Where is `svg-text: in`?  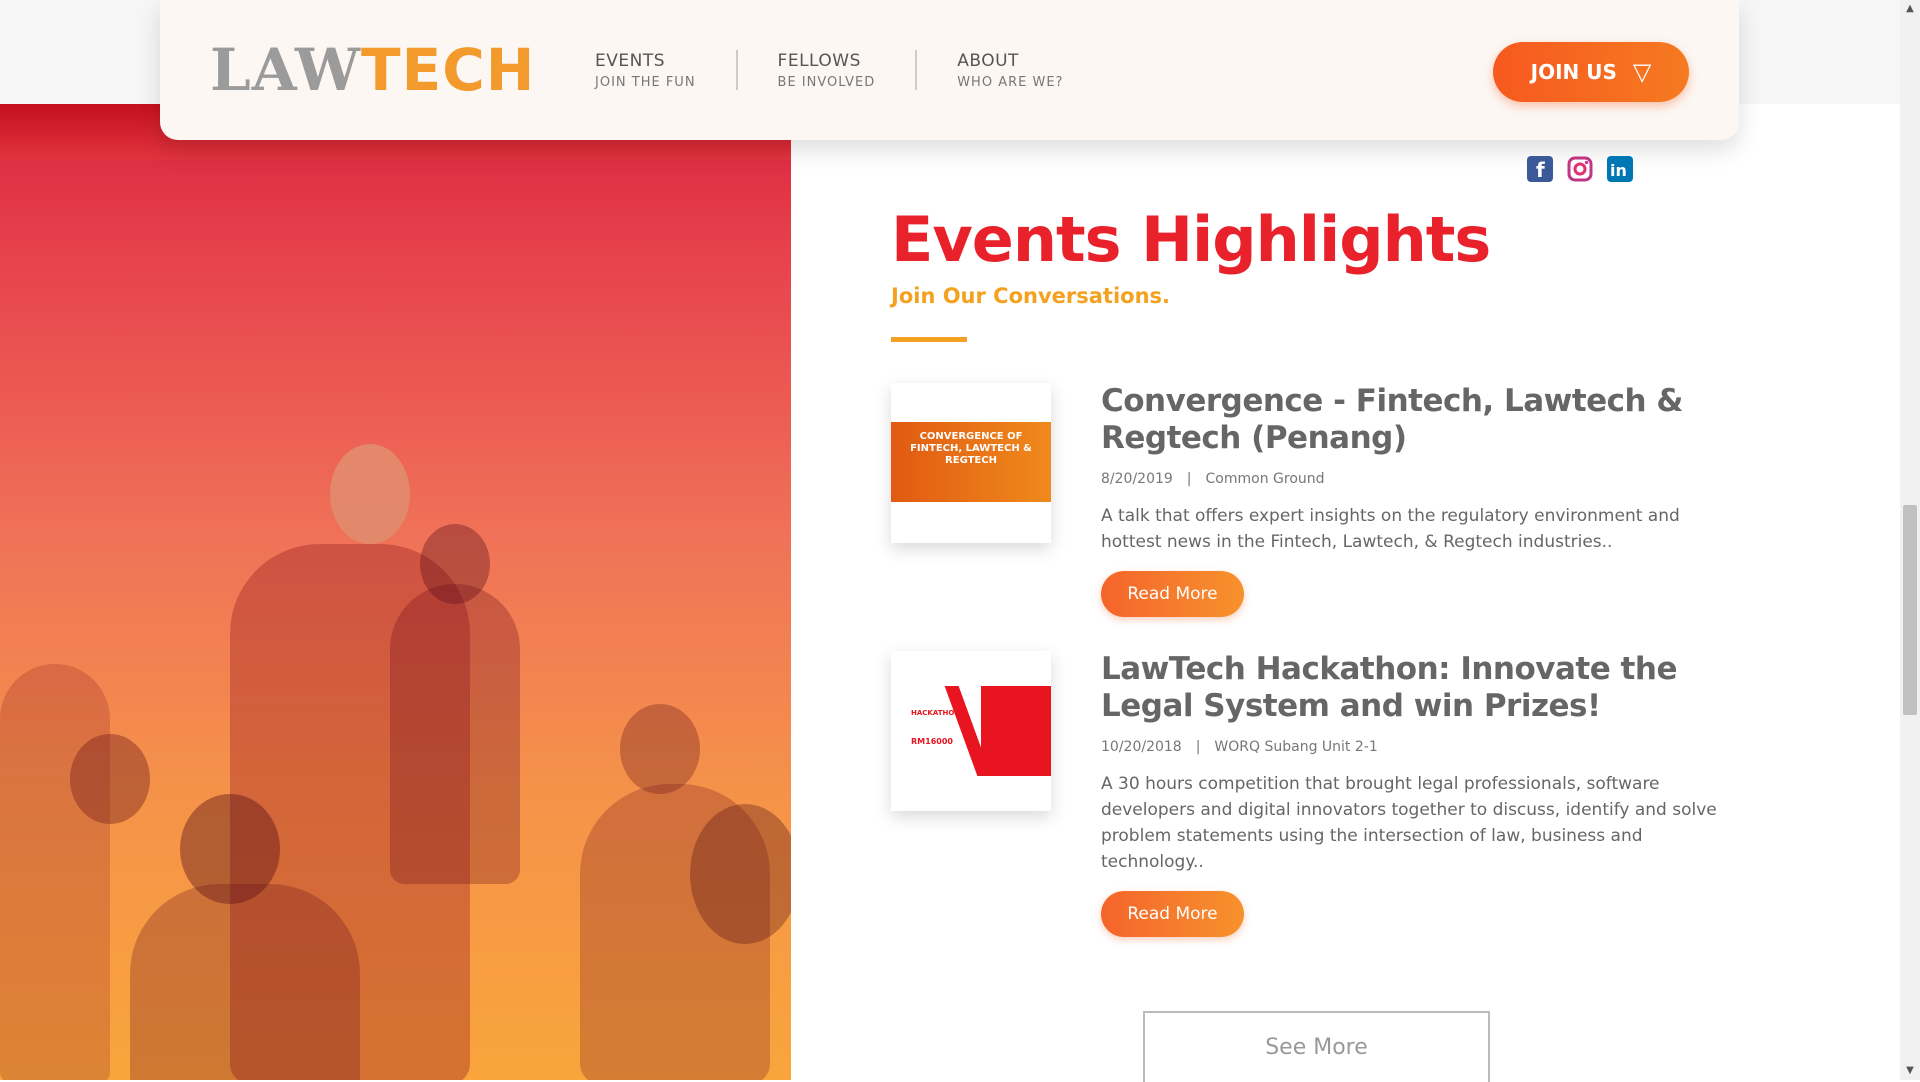
svg-text: in is located at coordinates (1618, 170).